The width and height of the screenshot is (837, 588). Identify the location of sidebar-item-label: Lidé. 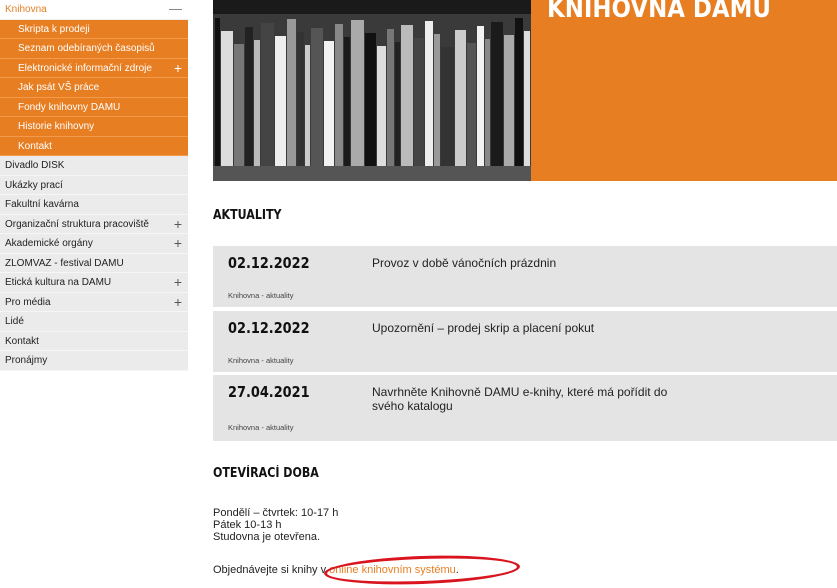
(14, 321).